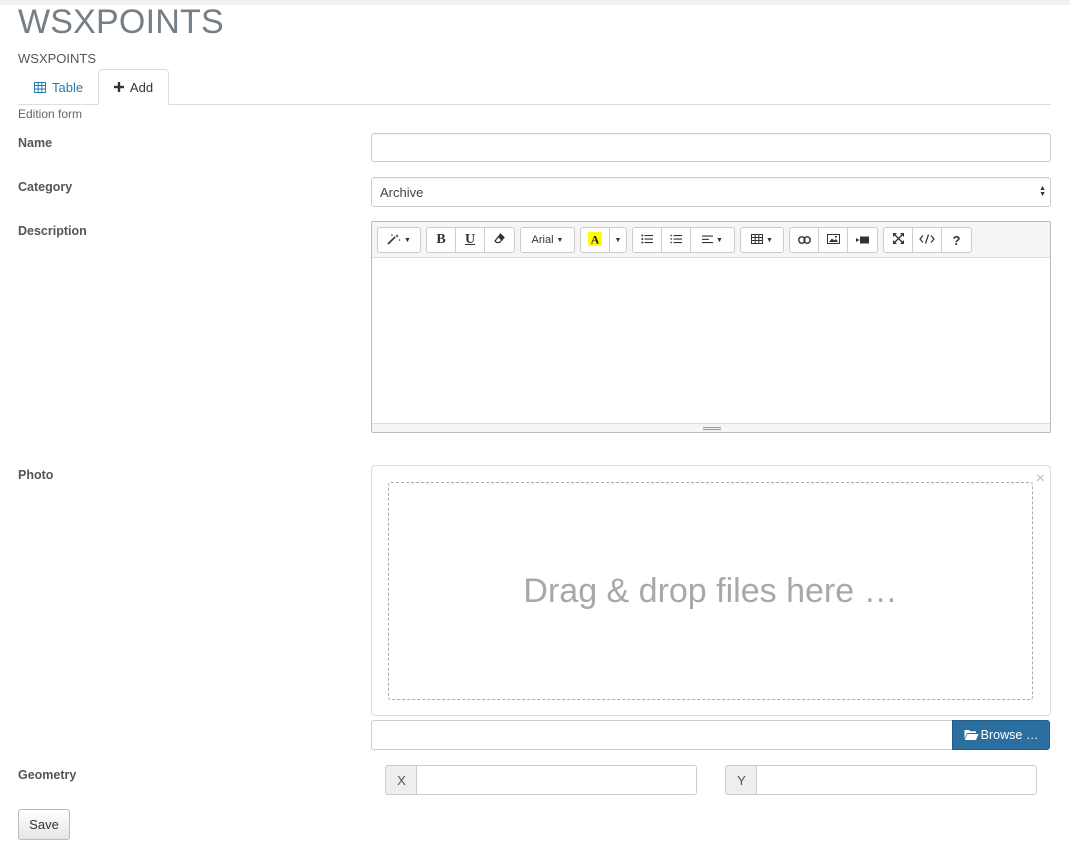  I want to click on highlight-a-icon: A, so click(595, 240).